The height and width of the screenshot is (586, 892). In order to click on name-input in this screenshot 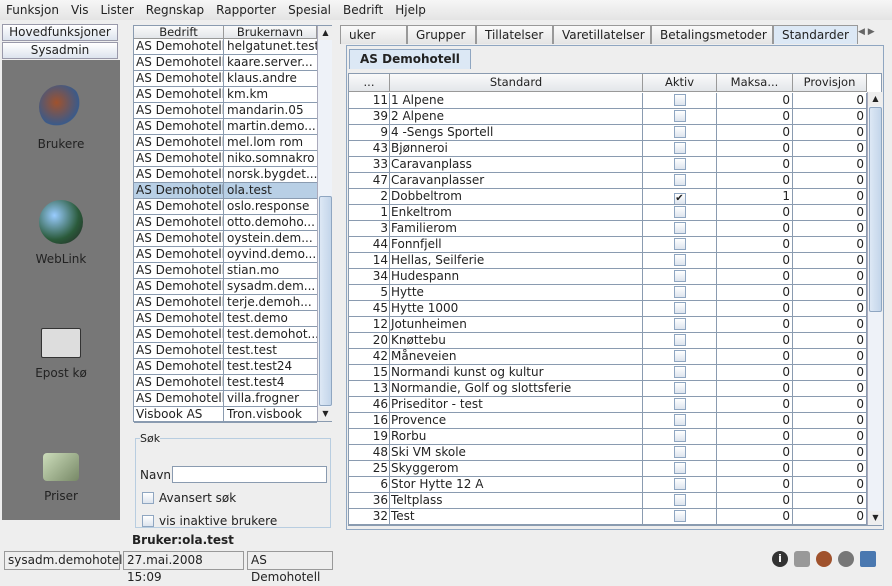, I will do `click(249, 474)`.